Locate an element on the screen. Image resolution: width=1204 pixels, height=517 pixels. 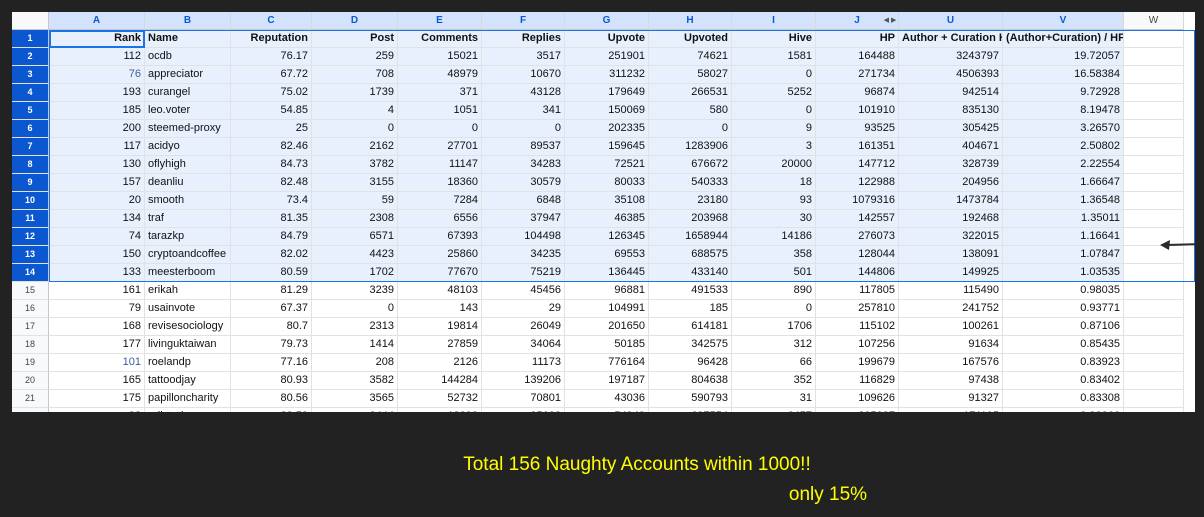
data-cell: 104498 is located at coordinates (523, 237).